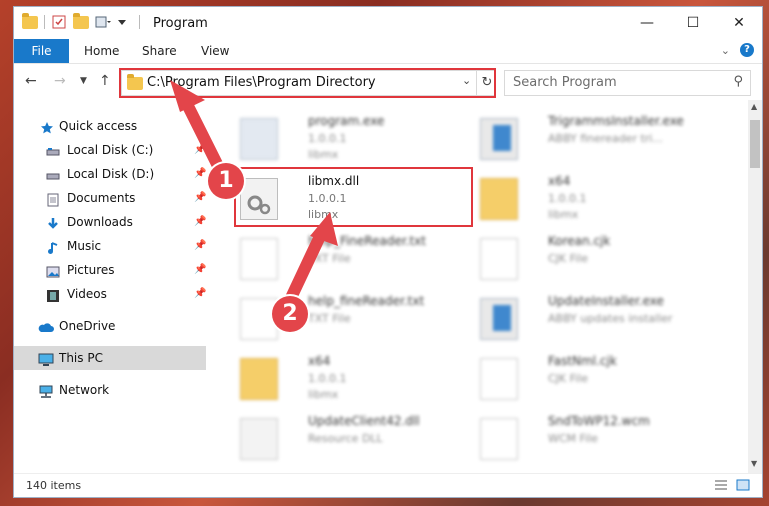 This screenshot has width=769, height=506. Describe the element at coordinates (754, 106) in the screenshot. I see `scroll-up-icon: ▲` at that location.